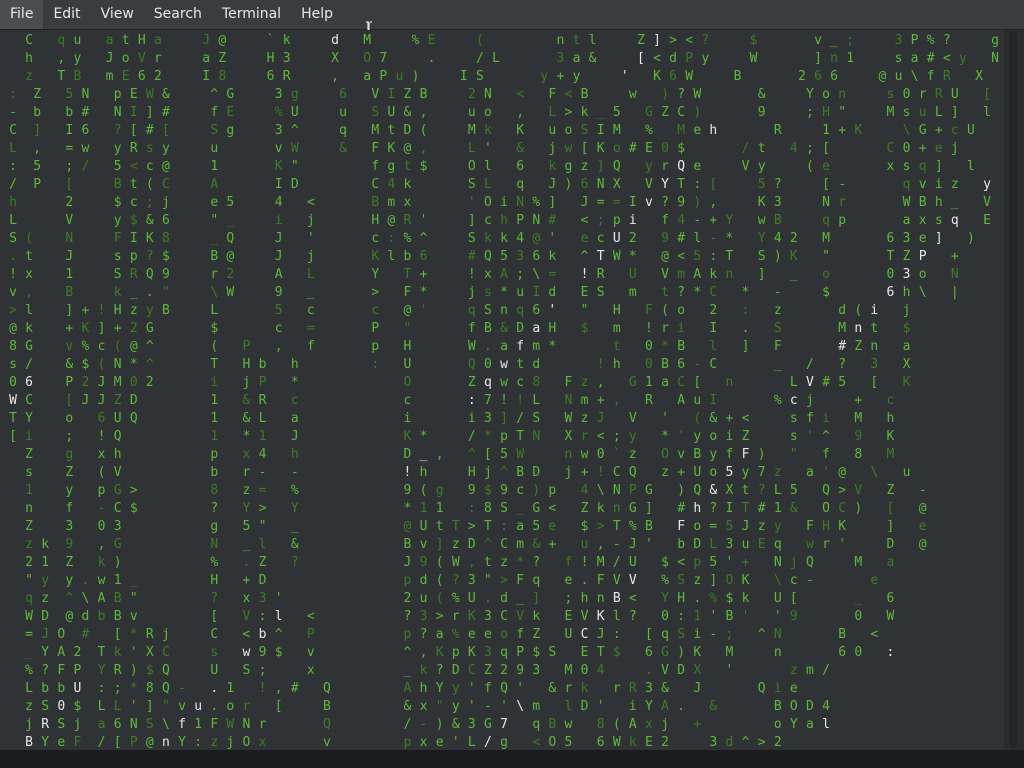 The height and width of the screenshot is (768, 1024). I want to click on rain-glyph: e, so click(922, 526).